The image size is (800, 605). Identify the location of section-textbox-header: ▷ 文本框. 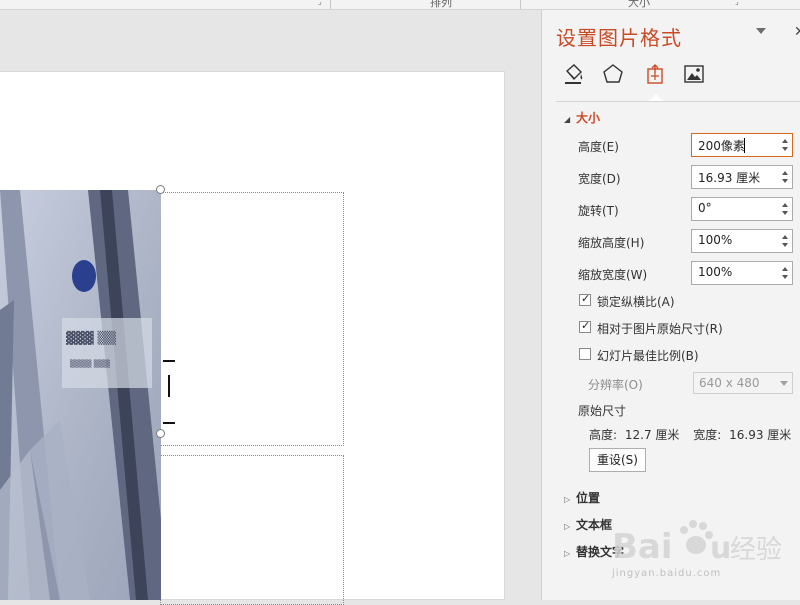
(588, 524).